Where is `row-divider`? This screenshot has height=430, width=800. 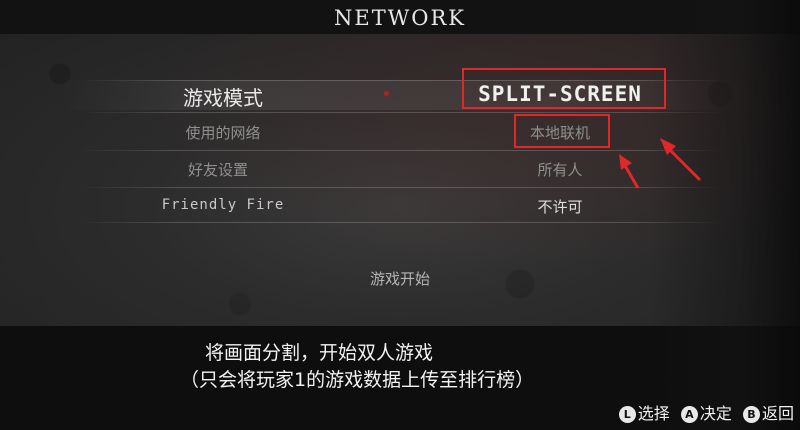
row-divider is located at coordinates (405, 112).